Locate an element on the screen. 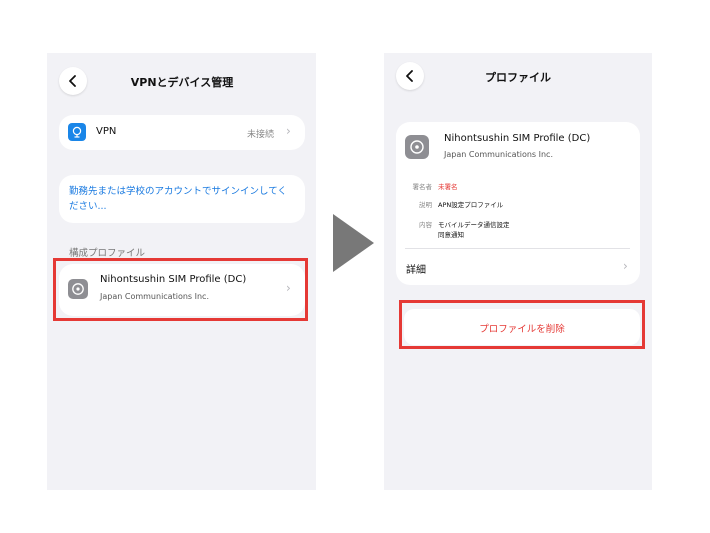  contents-label: 内容 is located at coordinates (425, 225).